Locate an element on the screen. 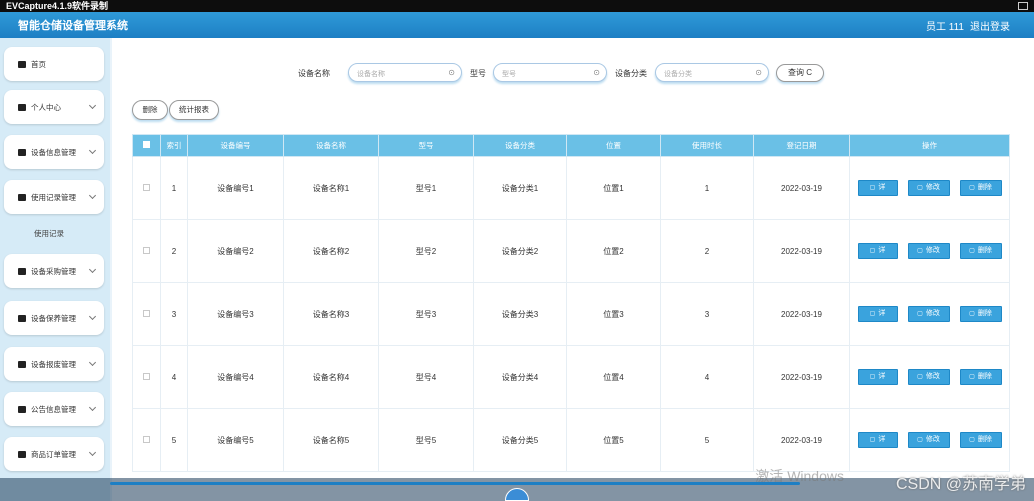 The image size is (1034, 501). column-header: 操作 is located at coordinates (929, 145).